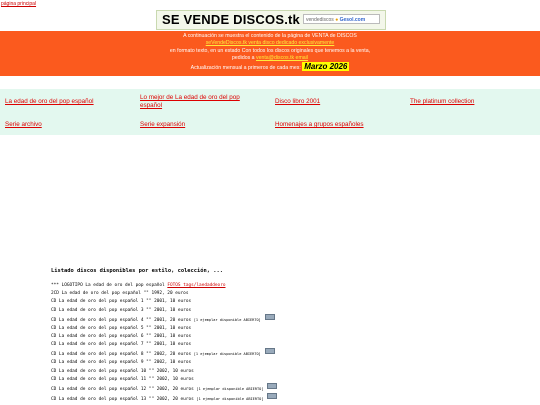  I want to click on nav-platinum: The platinum collection, so click(470, 102).